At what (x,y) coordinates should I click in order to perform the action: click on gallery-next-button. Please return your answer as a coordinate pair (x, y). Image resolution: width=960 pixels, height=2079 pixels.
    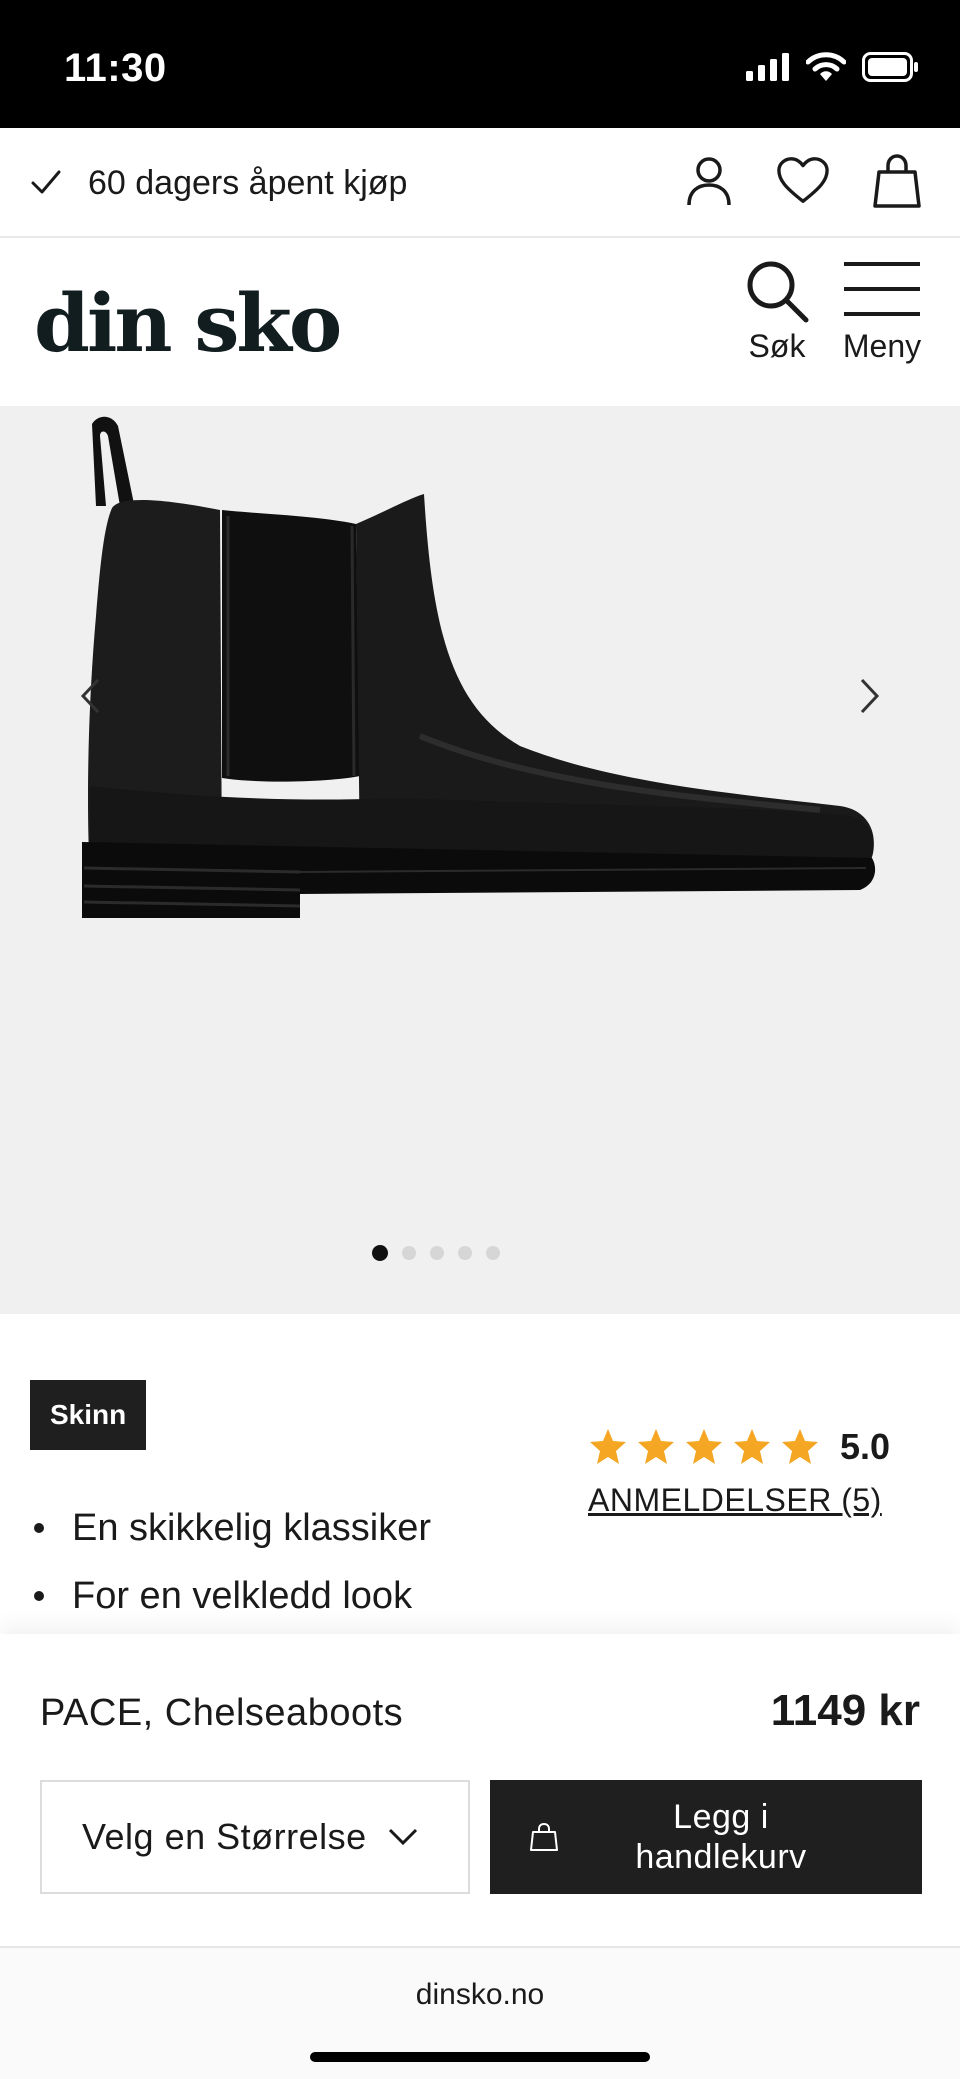
    Looking at the image, I should click on (870, 696).